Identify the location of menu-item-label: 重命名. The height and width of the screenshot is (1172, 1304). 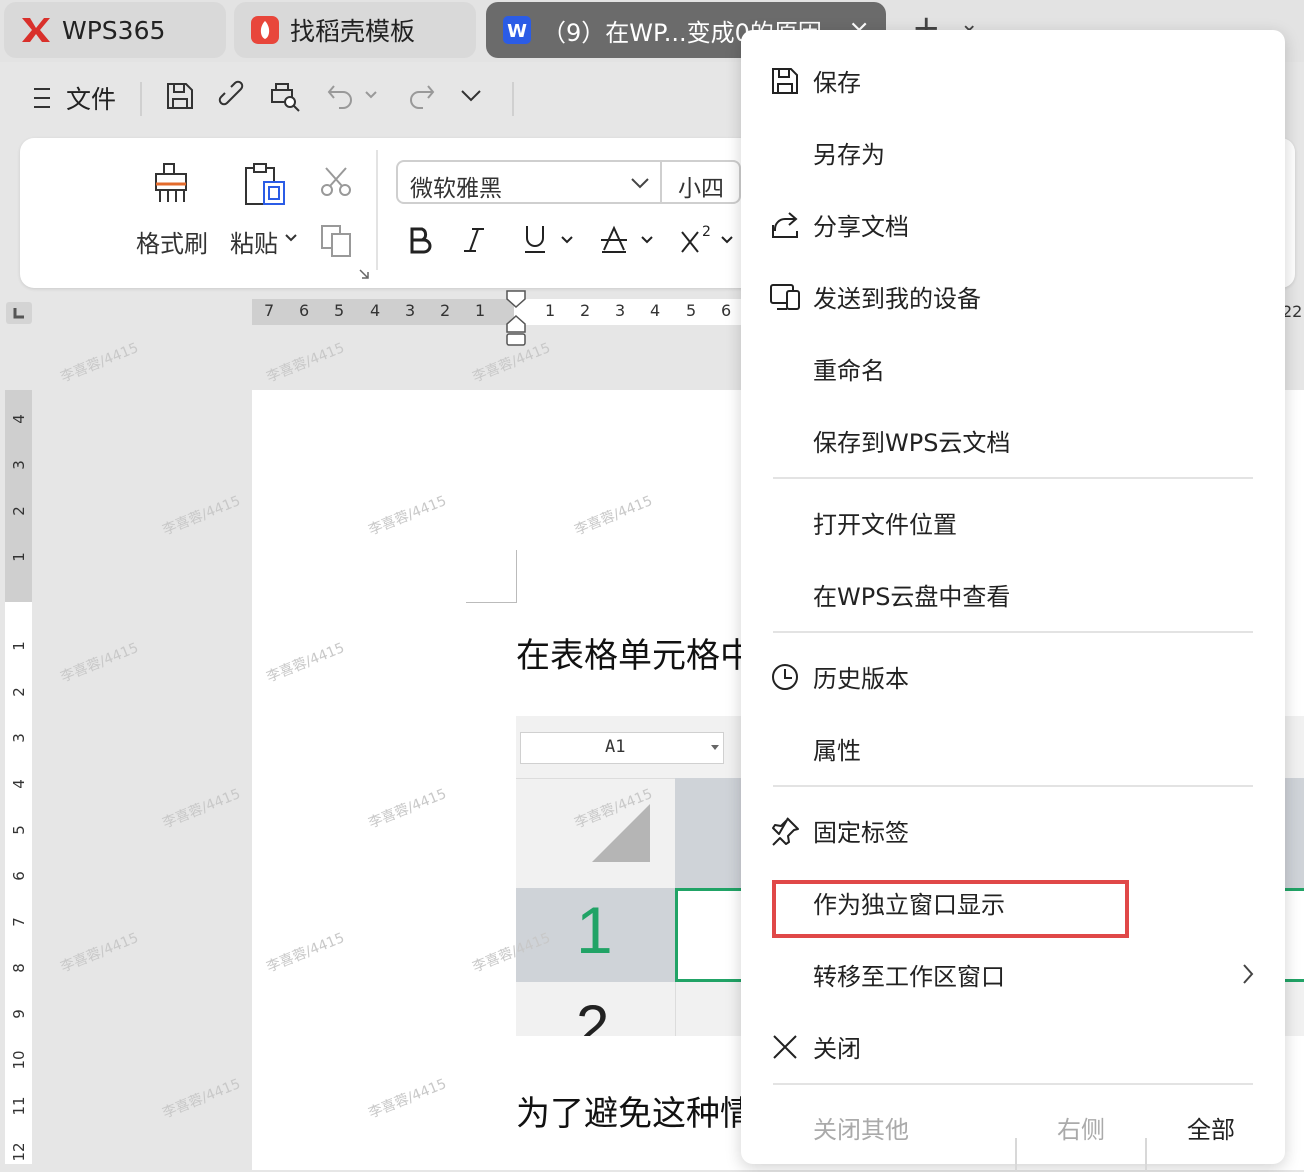
(849, 370).